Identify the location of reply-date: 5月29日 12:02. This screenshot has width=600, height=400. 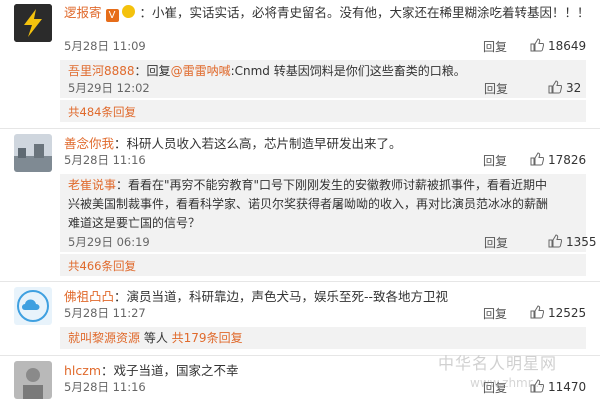
(109, 88).